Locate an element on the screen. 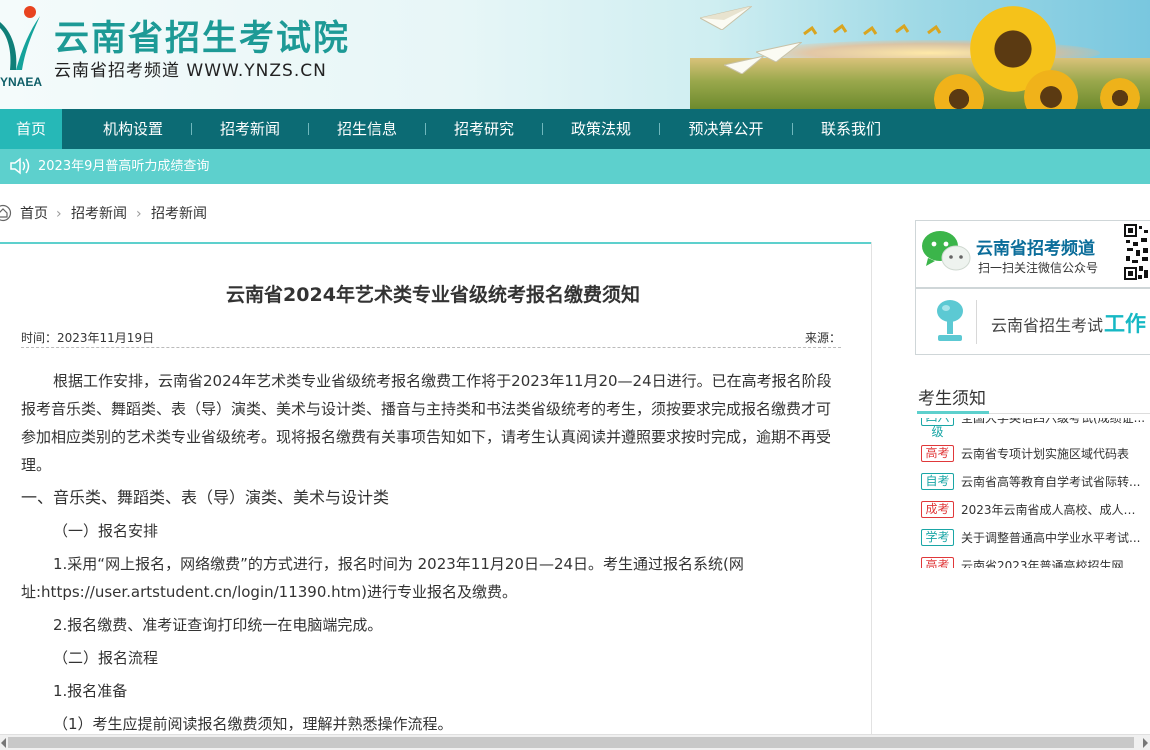  news-heading: 考生须知 is located at coordinates (952, 399).